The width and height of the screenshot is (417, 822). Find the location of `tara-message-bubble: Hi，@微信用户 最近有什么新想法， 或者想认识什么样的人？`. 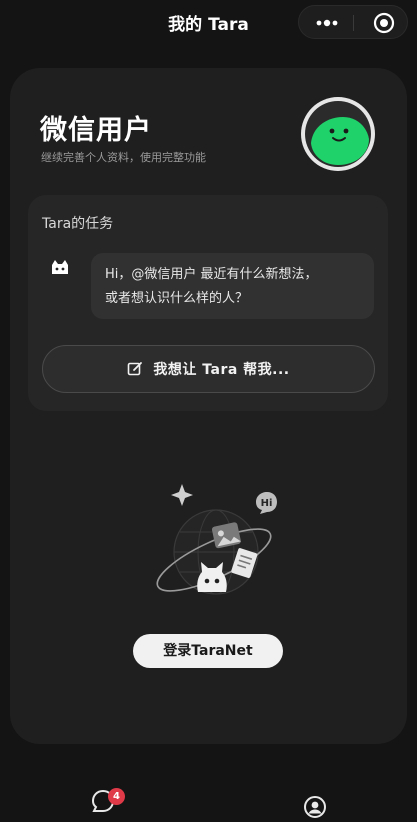

tara-message-bubble: Hi，@微信用户 最近有什么新想法， 或者想认识什么样的人？ is located at coordinates (232, 286).